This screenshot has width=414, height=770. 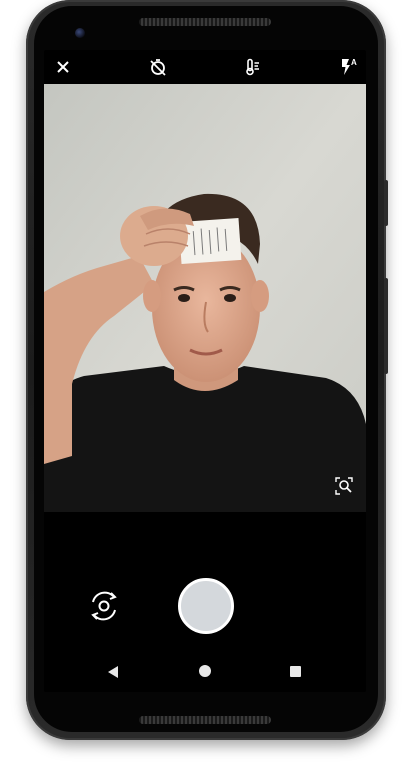 What do you see at coordinates (80, 33) in the screenshot?
I see `front-camera-lens` at bounding box center [80, 33].